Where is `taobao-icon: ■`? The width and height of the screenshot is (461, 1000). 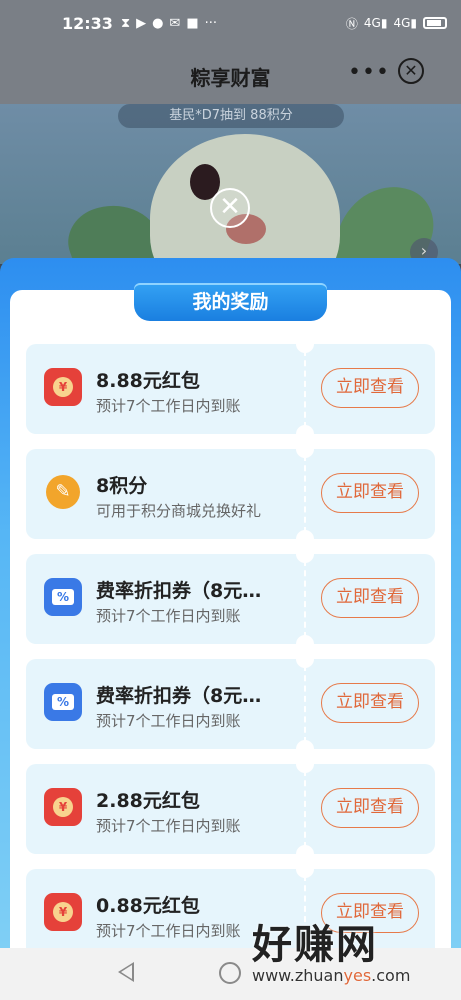 taobao-icon: ■ is located at coordinates (192, 23).